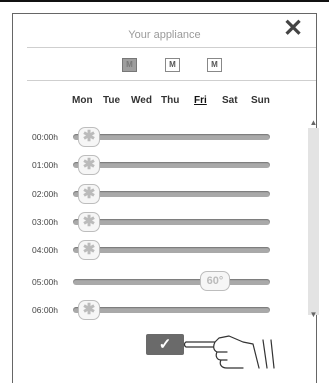 The image size is (329, 383). What do you see at coordinates (45, 282) in the screenshot?
I see `time-label: 05:00h` at bounding box center [45, 282].